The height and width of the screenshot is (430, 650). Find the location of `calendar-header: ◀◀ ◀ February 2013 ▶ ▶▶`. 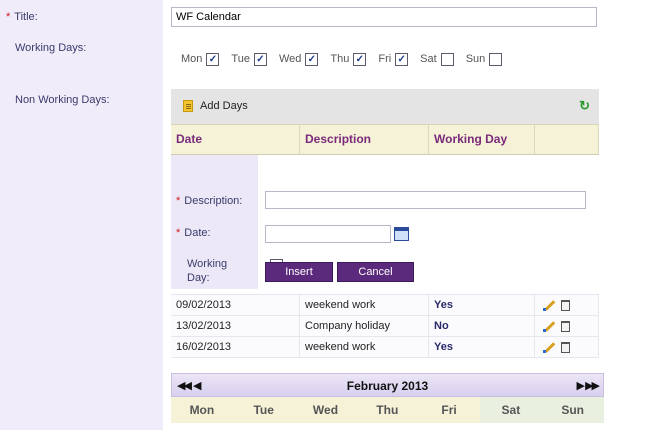

calendar-header: ◀◀ ◀ February 2013 ▶ ▶▶ is located at coordinates (387, 385).